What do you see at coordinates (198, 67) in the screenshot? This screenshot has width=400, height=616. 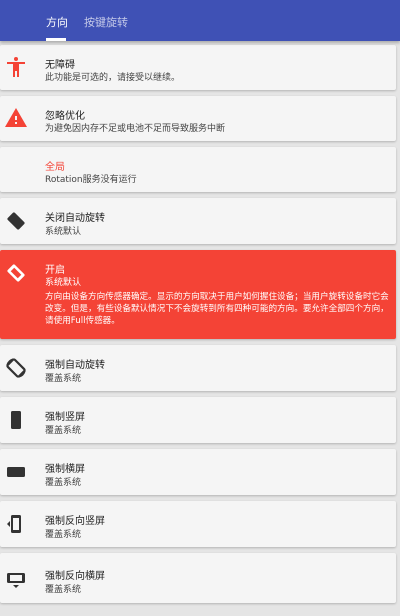 I see `accessibility-card: 无障碍 此功能是可选的，请接受以继续。` at bounding box center [198, 67].